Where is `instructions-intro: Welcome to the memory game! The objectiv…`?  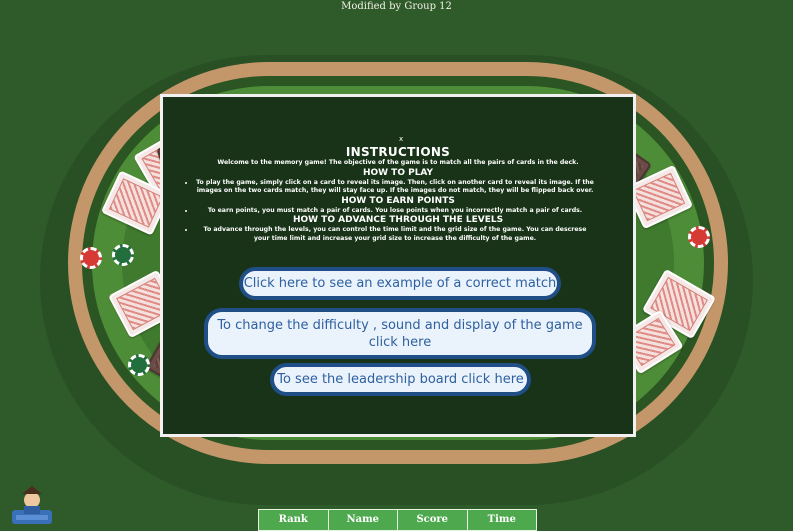 instructions-intro: Welcome to the memory game! The objectiv… is located at coordinates (398, 162).